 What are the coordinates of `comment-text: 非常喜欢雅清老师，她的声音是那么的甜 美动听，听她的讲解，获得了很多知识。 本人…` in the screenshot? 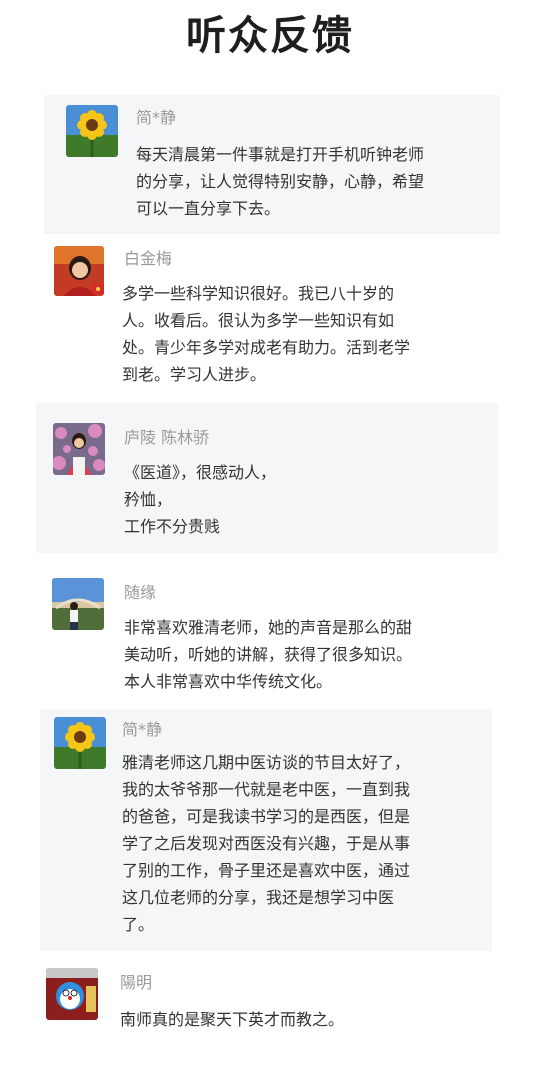 It's located at (268, 654).